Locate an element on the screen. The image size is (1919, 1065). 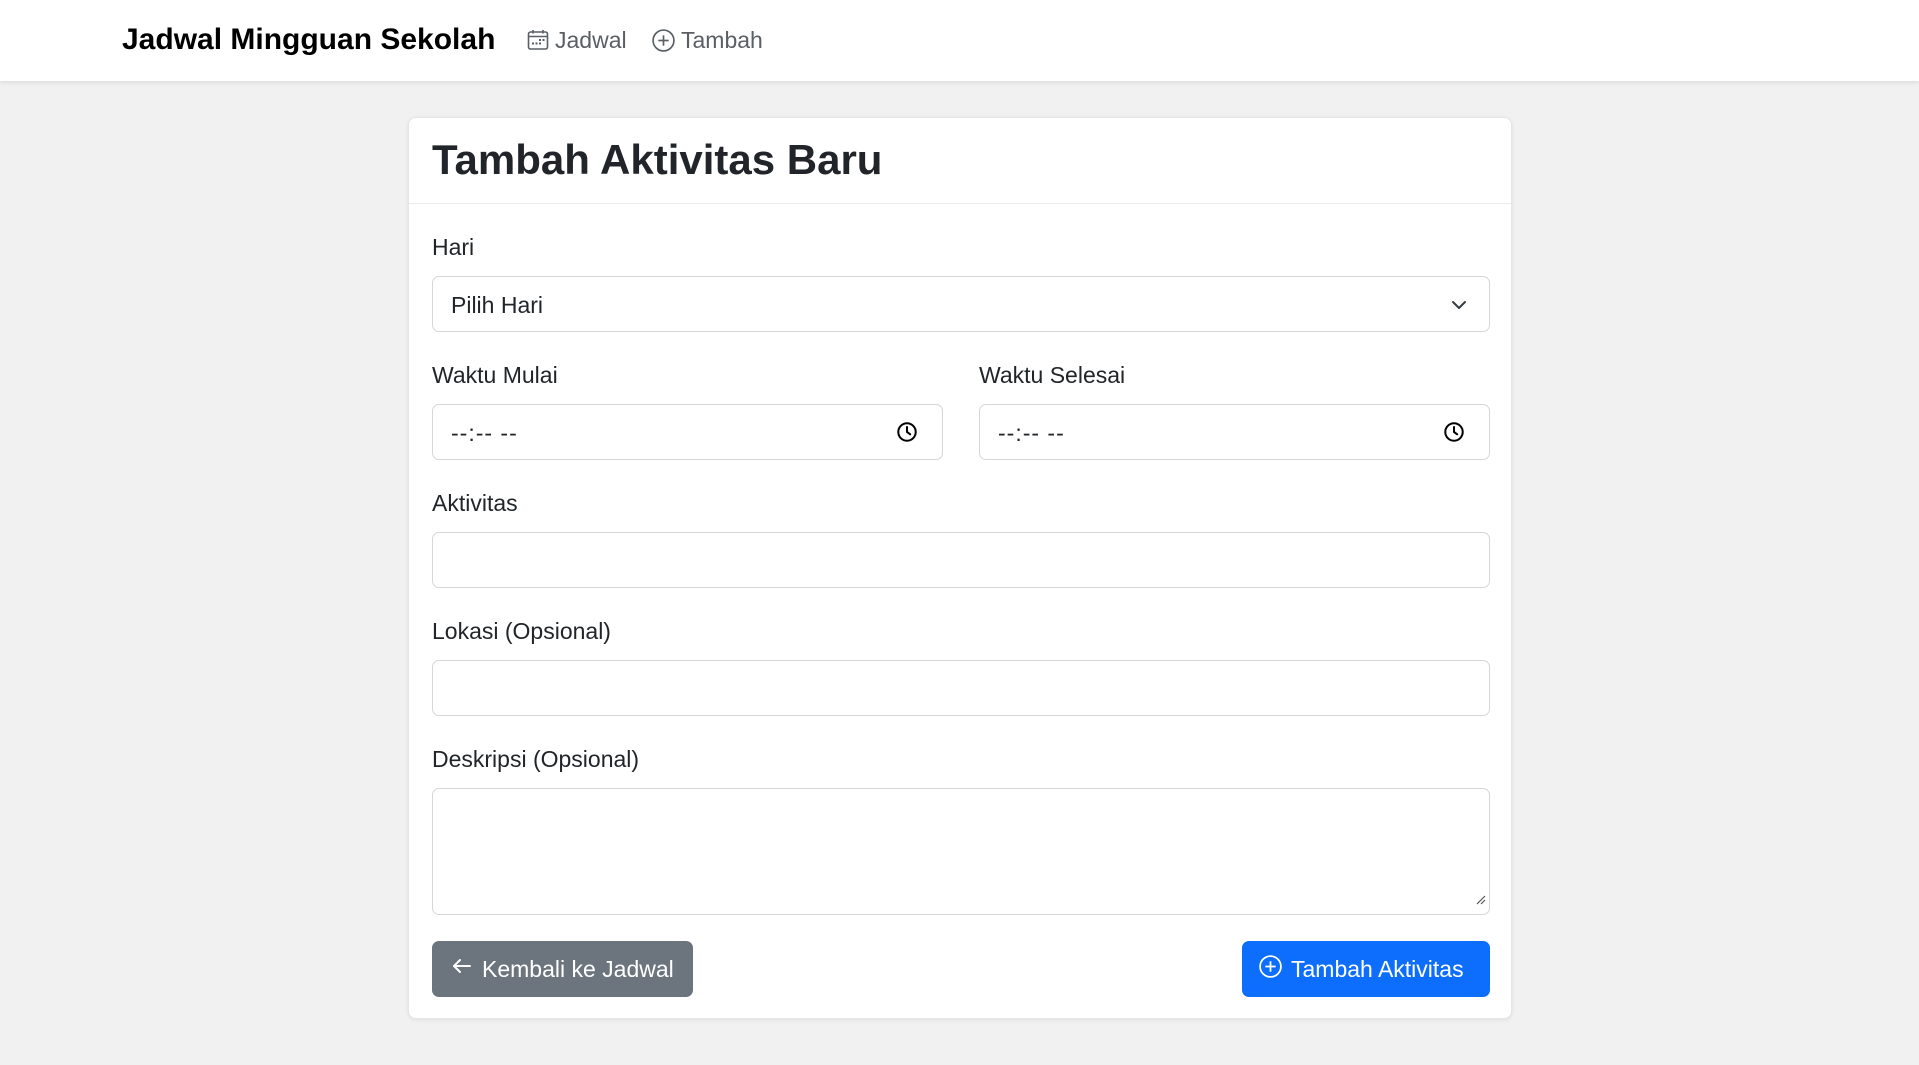
end-time-label: Waktu Selesai is located at coordinates (1052, 375).